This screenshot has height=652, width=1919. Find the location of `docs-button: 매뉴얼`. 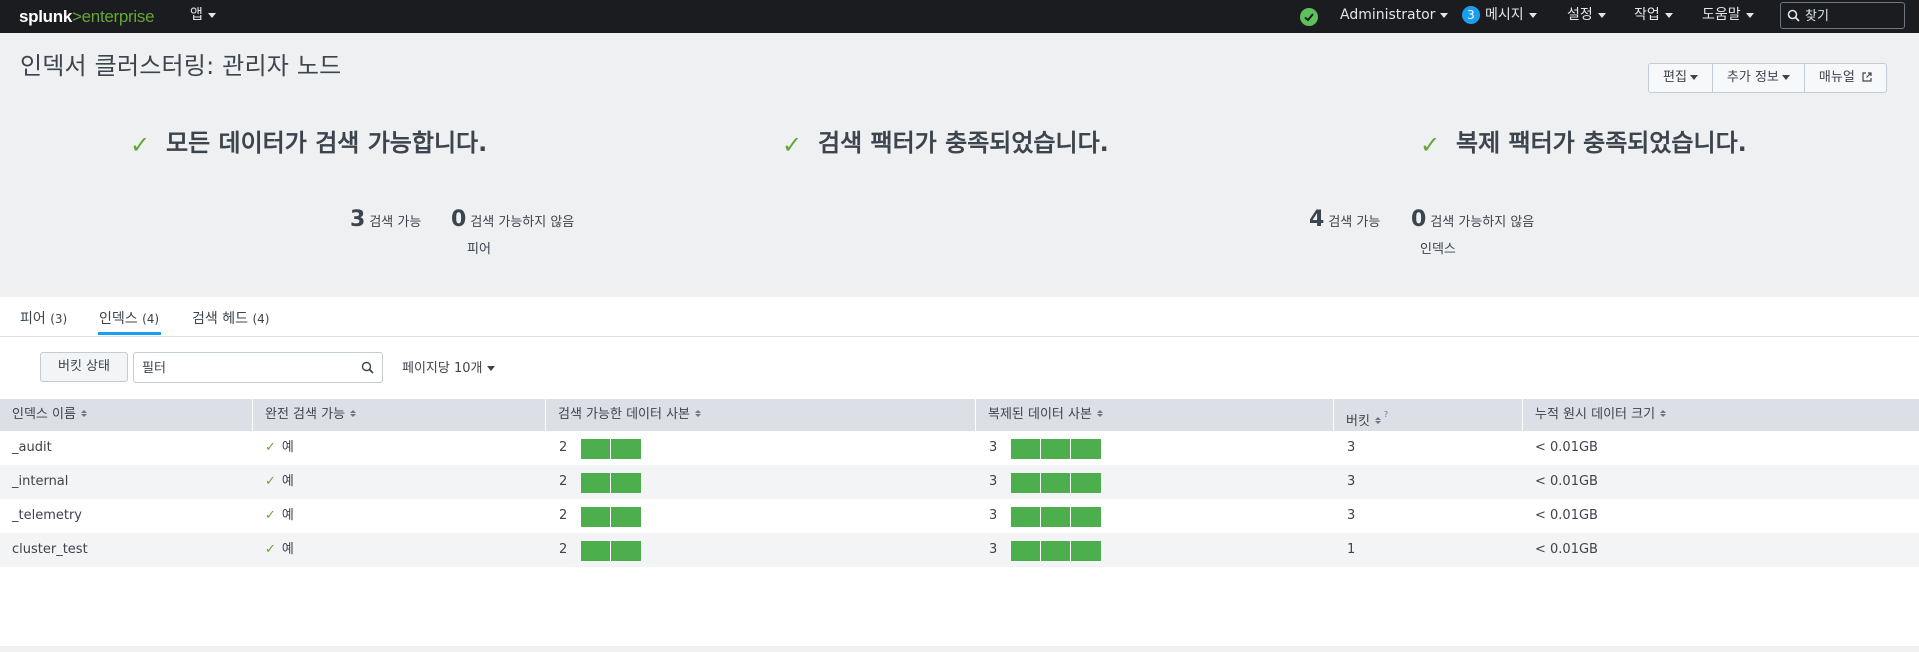

docs-button: 매뉴얼 is located at coordinates (1845, 78).